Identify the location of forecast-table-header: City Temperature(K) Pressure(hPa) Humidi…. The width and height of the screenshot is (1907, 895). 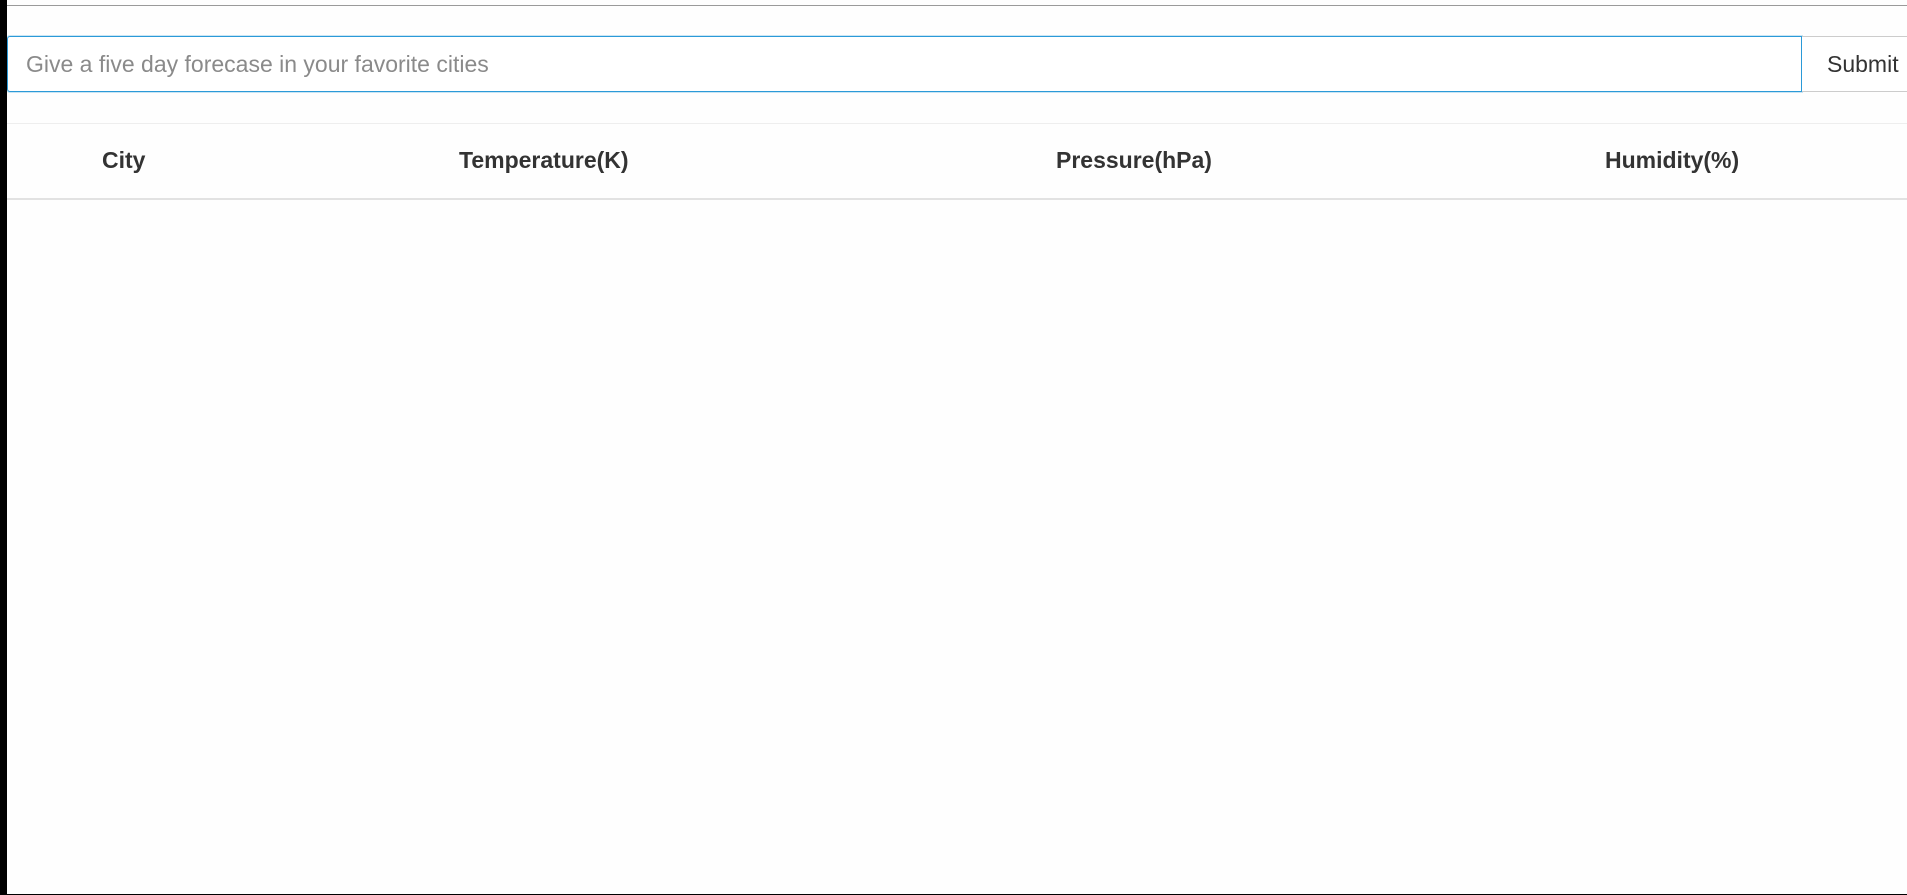
(957, 162).